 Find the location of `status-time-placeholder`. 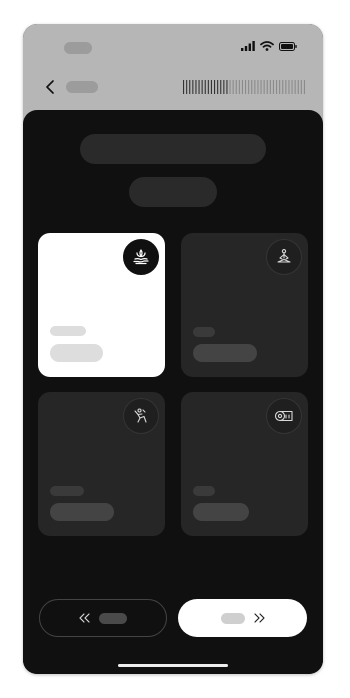

status-time-placeholder is located at coordinates (78, 48).